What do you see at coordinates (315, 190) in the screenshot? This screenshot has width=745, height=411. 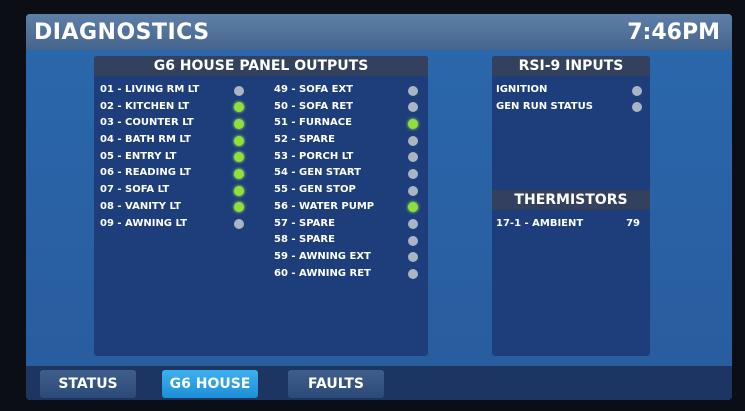 I see `indicator-label: 55 - GEN STOP` at bounding box center [315, 190].